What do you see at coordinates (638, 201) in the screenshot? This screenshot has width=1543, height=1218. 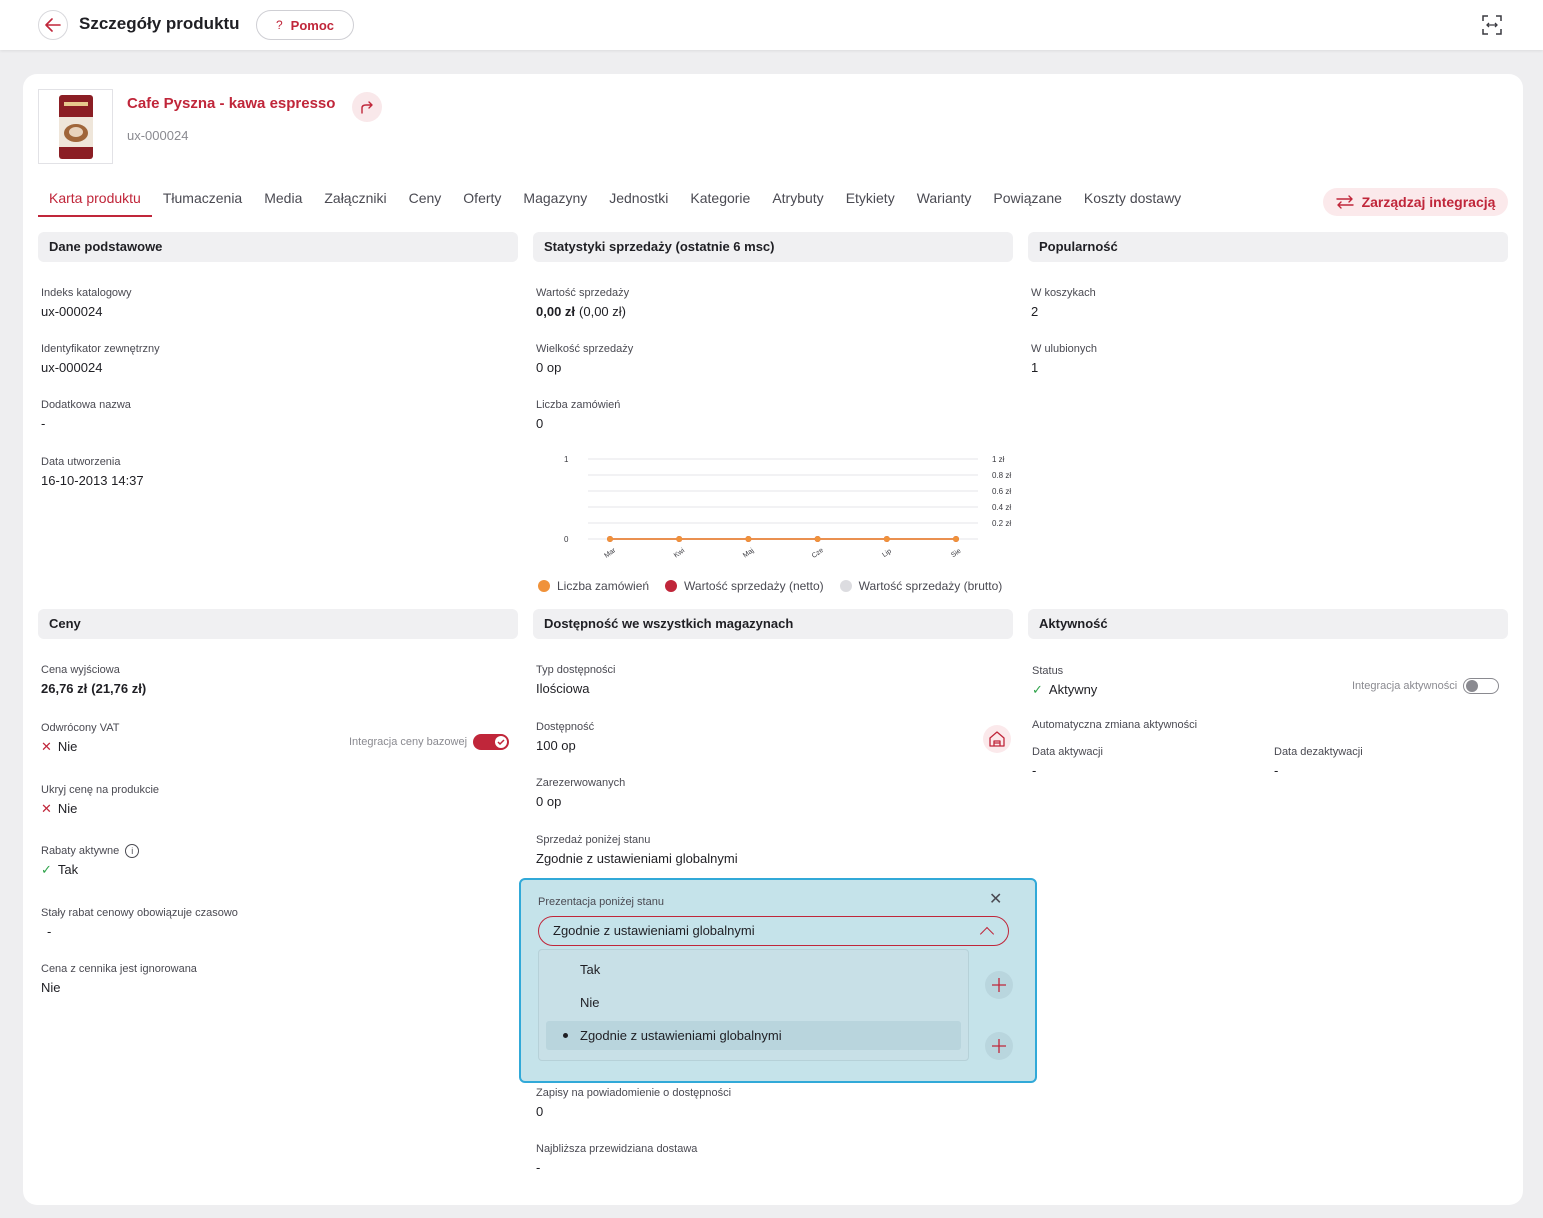 I see `tab-jednostki: Jednostki` at bounding box center [638, 201].